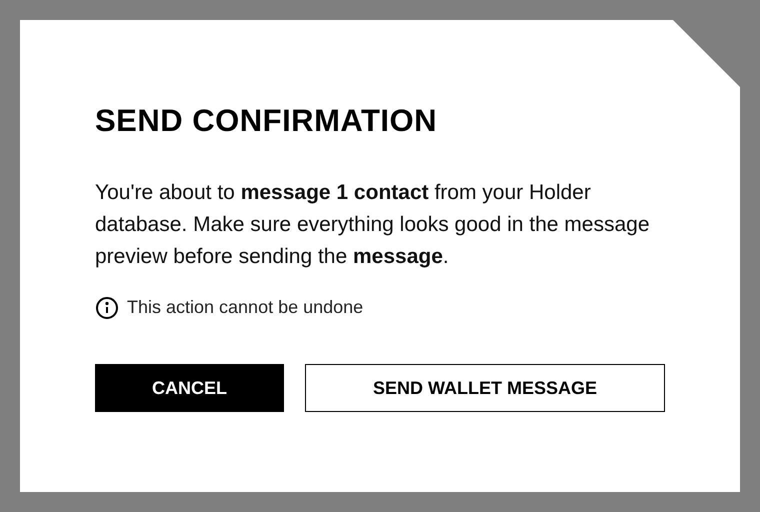 This screenshot has height=512, width=760. Describe the element at coordinates (189, 388) in the screenshot. I see `cancel-button: CANCEL` at that location.